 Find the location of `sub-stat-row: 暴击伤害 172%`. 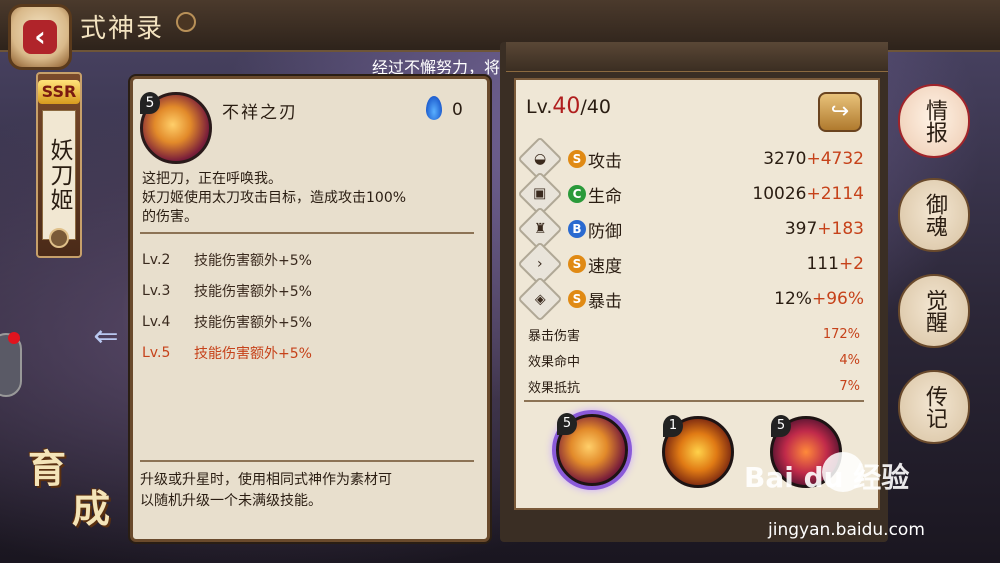

sub-stat-row: 暴击伤害 172% is located at coordinates (694, 334).